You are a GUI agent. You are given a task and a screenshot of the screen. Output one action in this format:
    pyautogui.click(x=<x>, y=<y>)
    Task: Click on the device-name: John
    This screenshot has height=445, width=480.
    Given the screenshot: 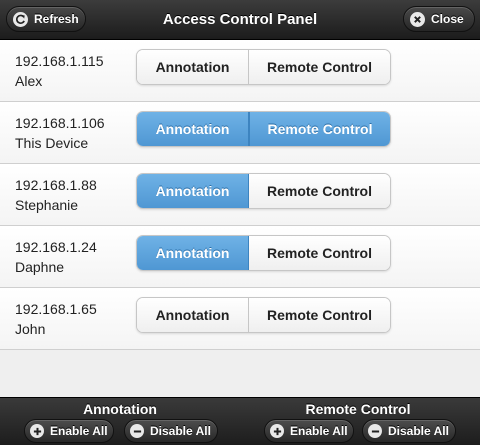 What is the action you would take?
    pyautogui.click(x=30, y=329)
    